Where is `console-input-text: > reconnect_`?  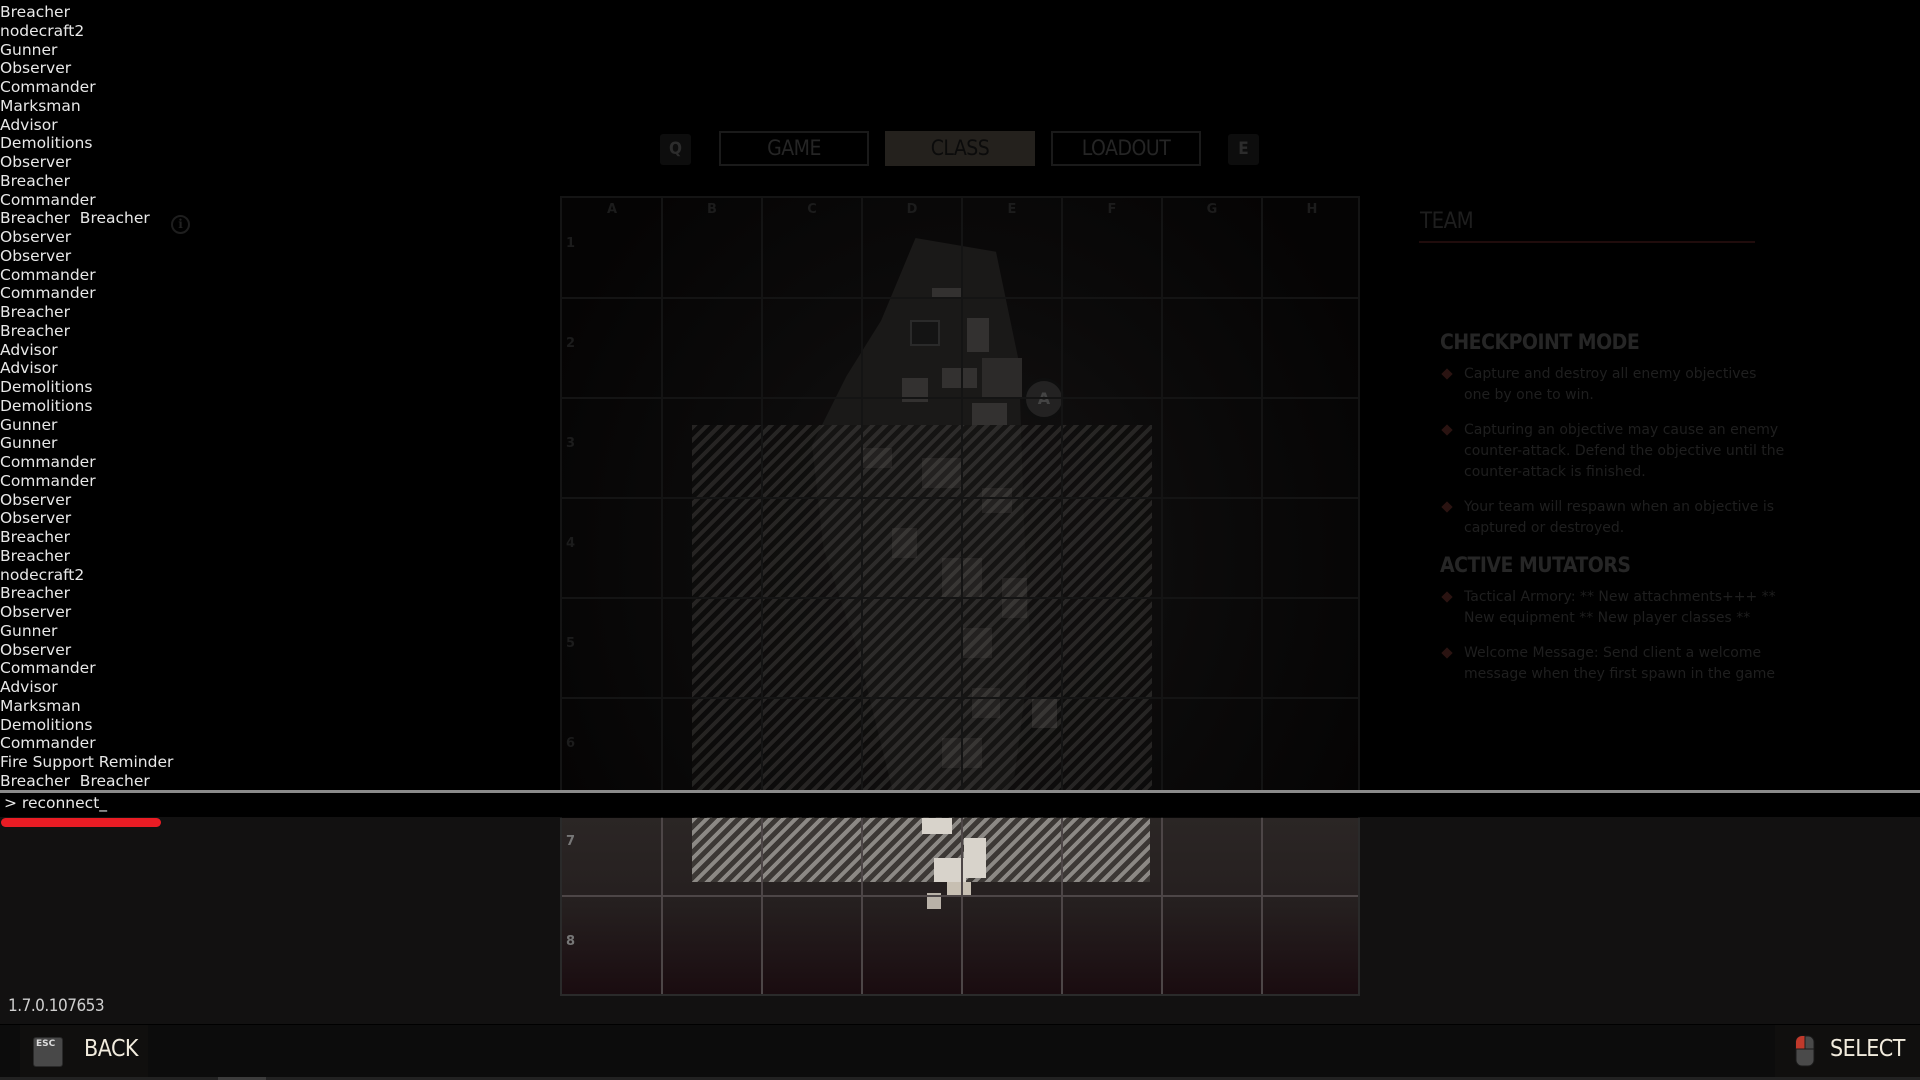 console-input-text: > reconnect_ is located at coordinates (55, 803).